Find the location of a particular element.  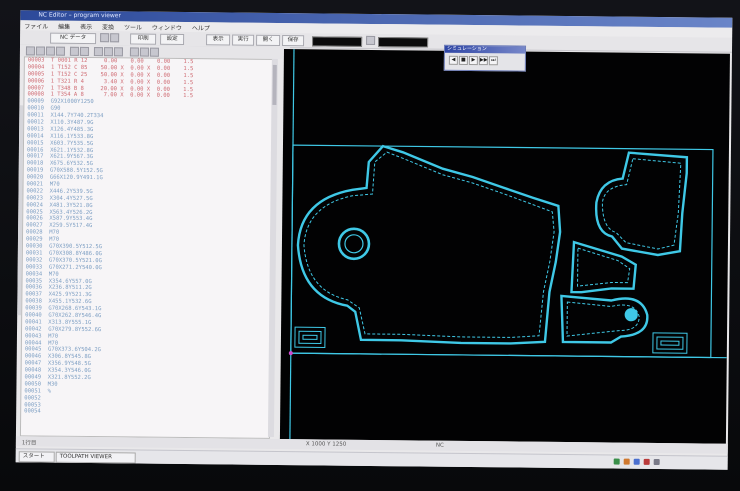

large-part-inner is located at coordinates (429, 244).